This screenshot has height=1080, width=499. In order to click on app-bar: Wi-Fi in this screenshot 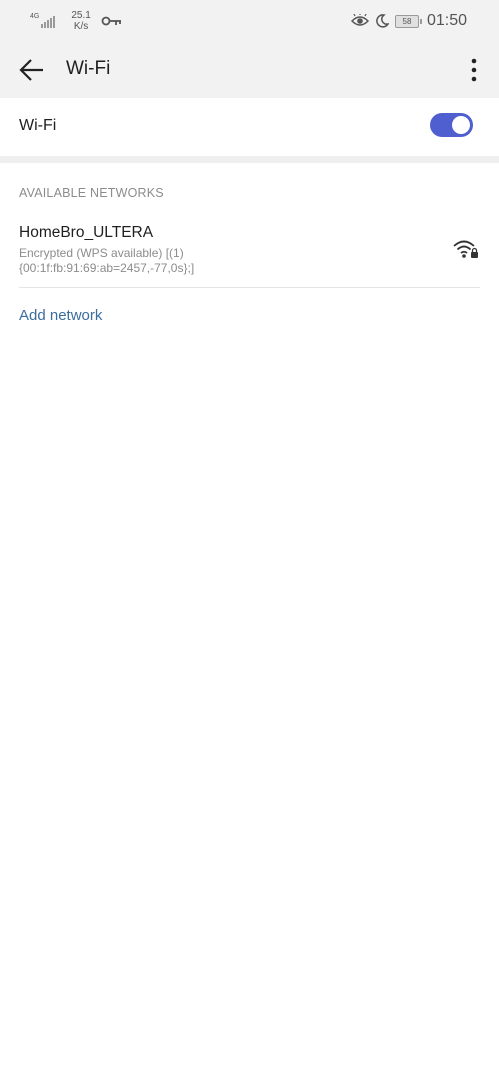, I will do `click(249, 70)`.